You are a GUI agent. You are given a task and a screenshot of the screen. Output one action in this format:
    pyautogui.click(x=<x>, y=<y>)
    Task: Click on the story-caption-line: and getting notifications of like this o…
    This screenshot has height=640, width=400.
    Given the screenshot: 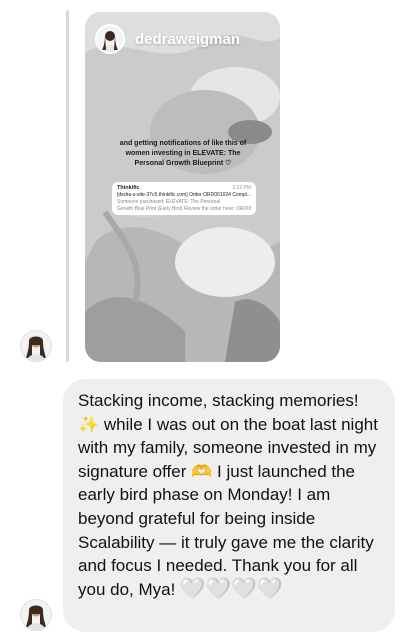 What is the action you would take?
    pyautogui.click(x=183, y=143)
    